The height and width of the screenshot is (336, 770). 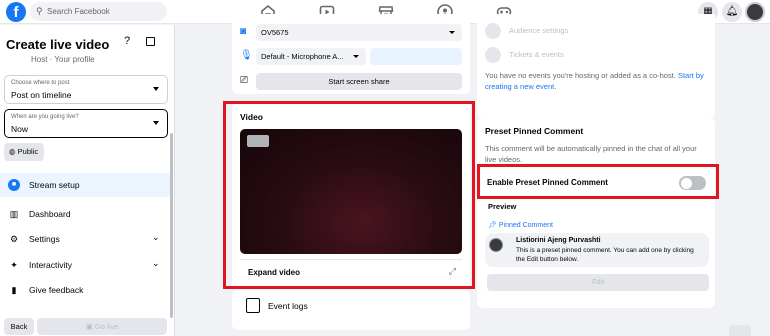 What do you see at coordinates (16, 12) in the screenshot?
I see `facebook-logo: f` at bounding box center [16, 12].